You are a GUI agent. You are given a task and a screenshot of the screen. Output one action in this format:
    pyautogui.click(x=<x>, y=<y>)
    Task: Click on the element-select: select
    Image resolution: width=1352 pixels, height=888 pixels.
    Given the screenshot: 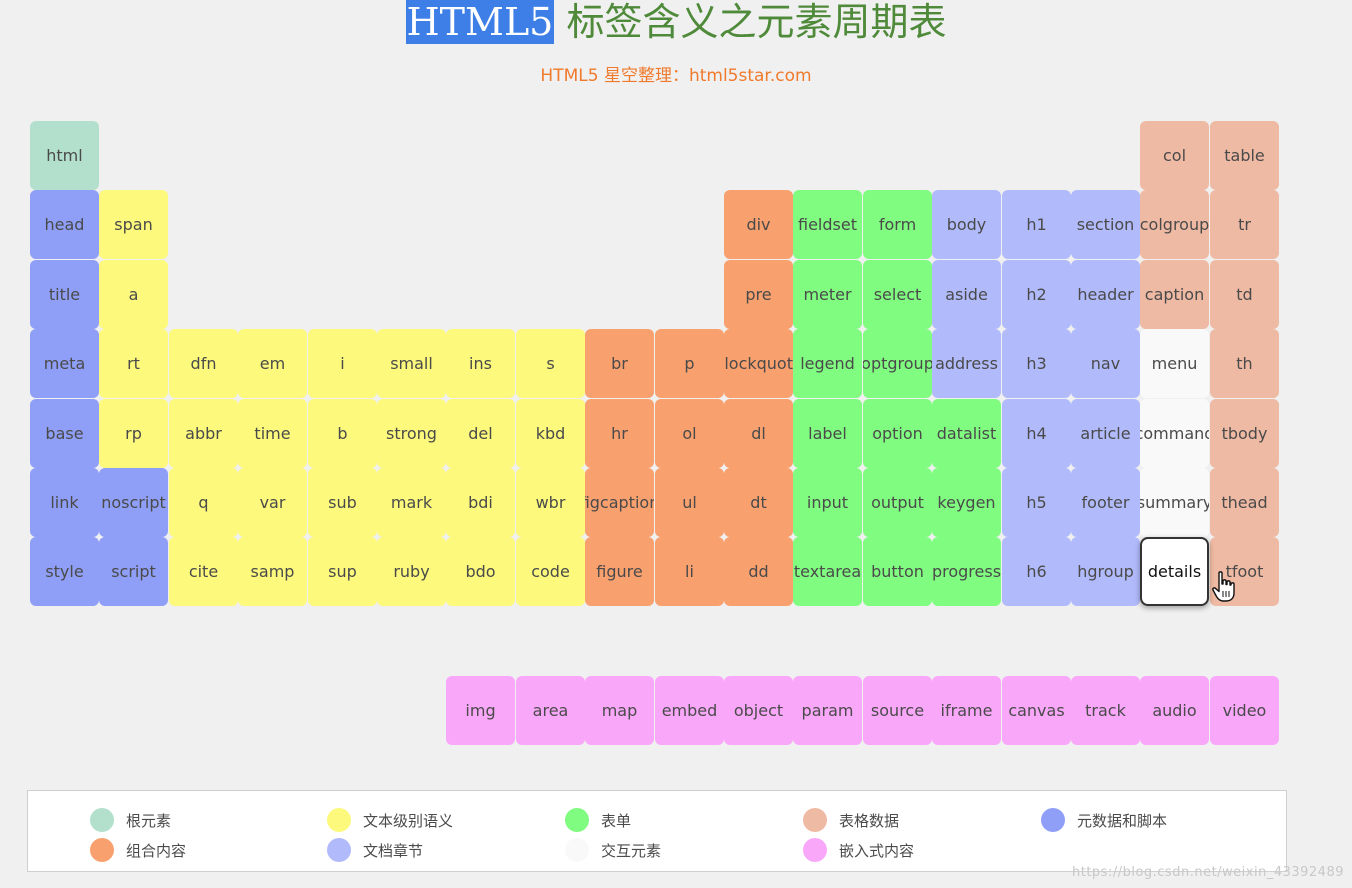 What is the action you would take?
    pyautogui.click(x=897, y=294)
    